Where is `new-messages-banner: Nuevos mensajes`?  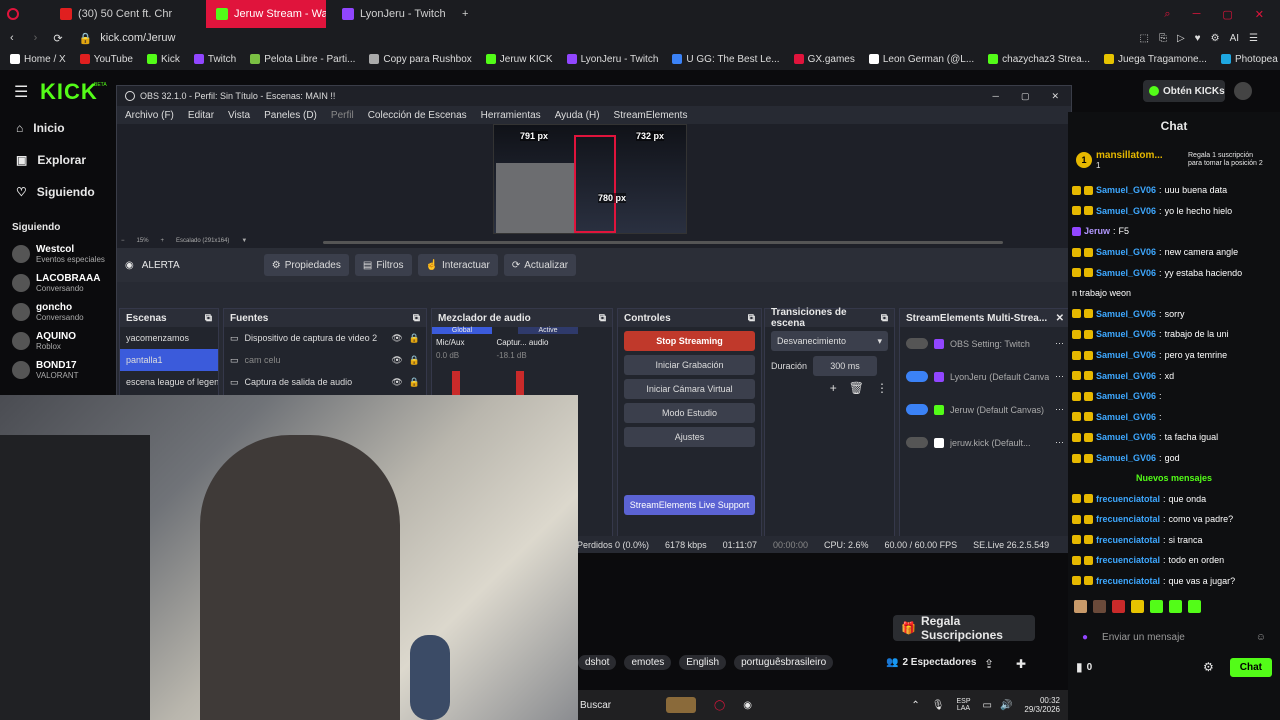 new-messages-banner: Nuevos mensajes is located at coordinates (1174, 478).